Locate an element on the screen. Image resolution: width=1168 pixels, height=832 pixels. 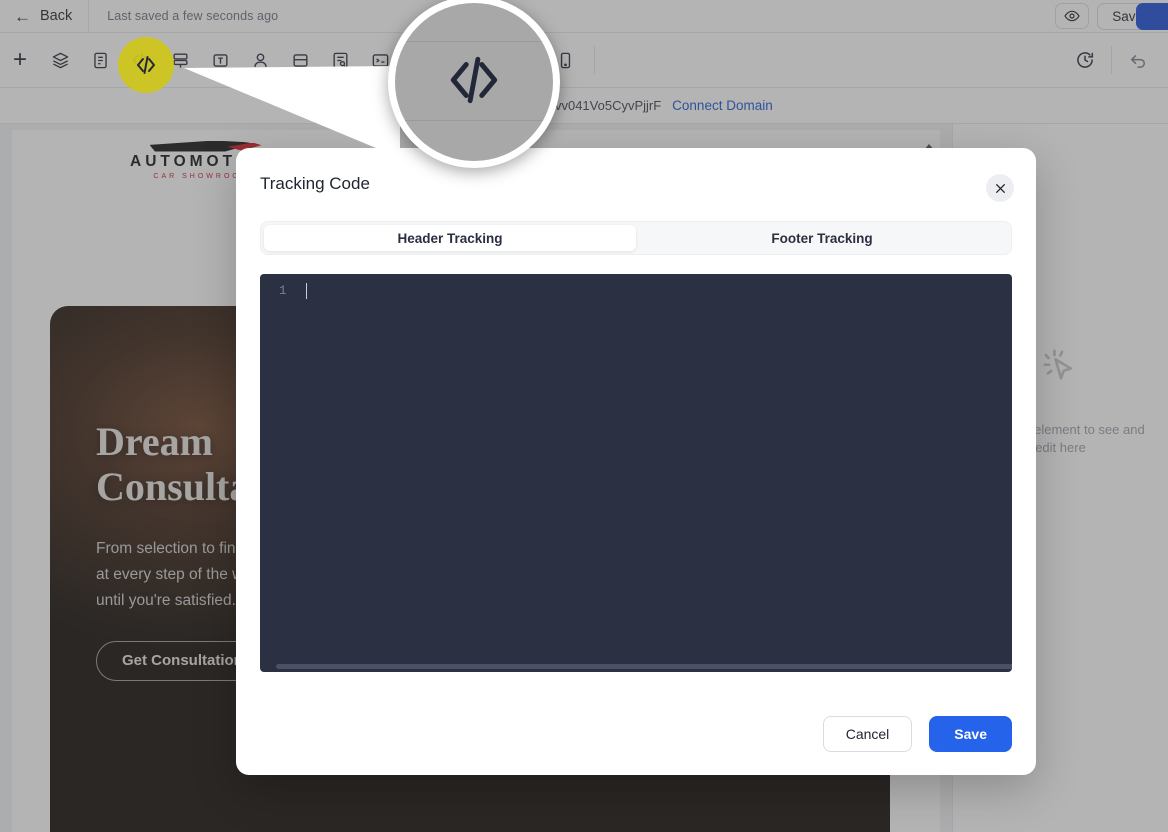
magnifier-guide-line-top is located at coordinates (474, 41).